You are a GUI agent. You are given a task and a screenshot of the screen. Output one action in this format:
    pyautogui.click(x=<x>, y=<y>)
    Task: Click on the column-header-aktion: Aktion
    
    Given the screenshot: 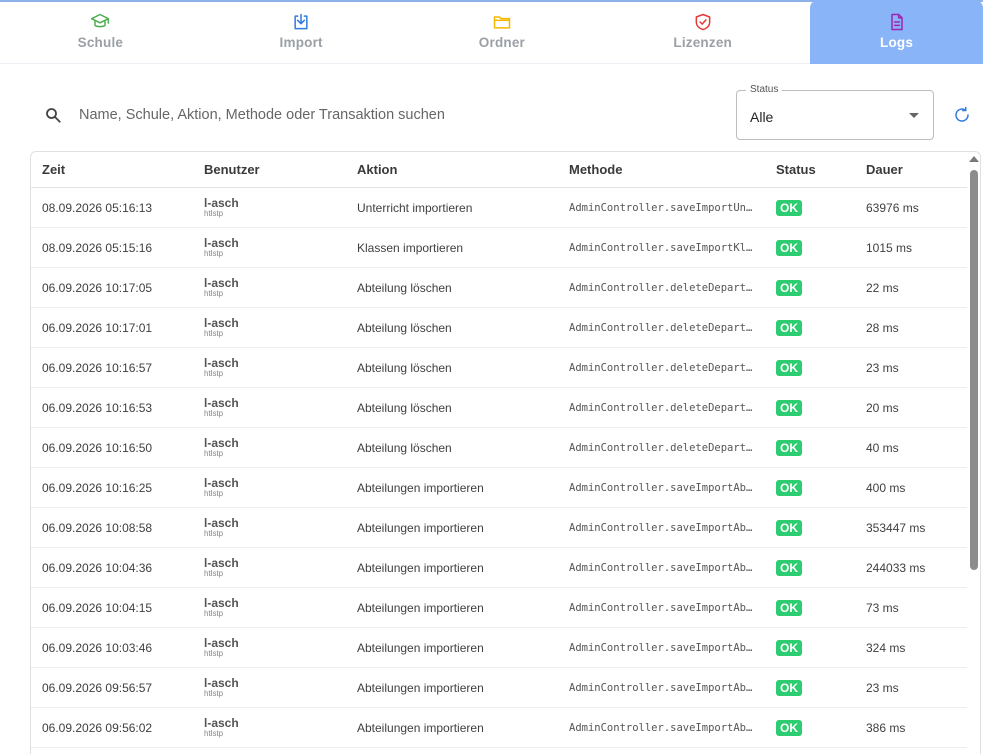 What is the action you would take?
    pyautogui.click(x=377, y=169)
    